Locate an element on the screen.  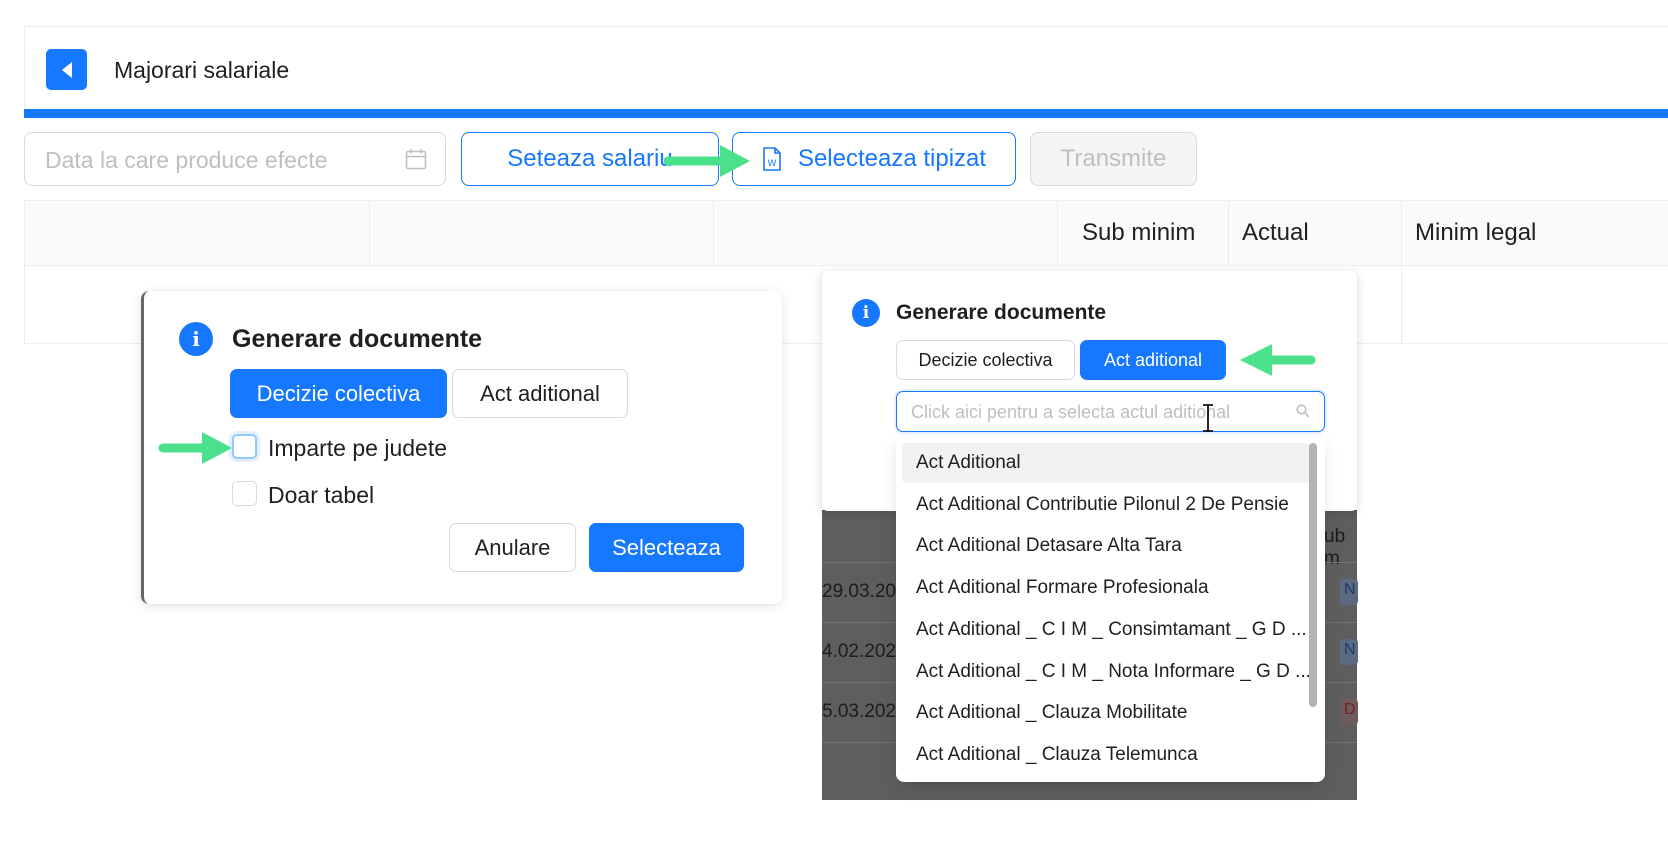
transmit-label: Transmite is located at coordinates (1113, 158).